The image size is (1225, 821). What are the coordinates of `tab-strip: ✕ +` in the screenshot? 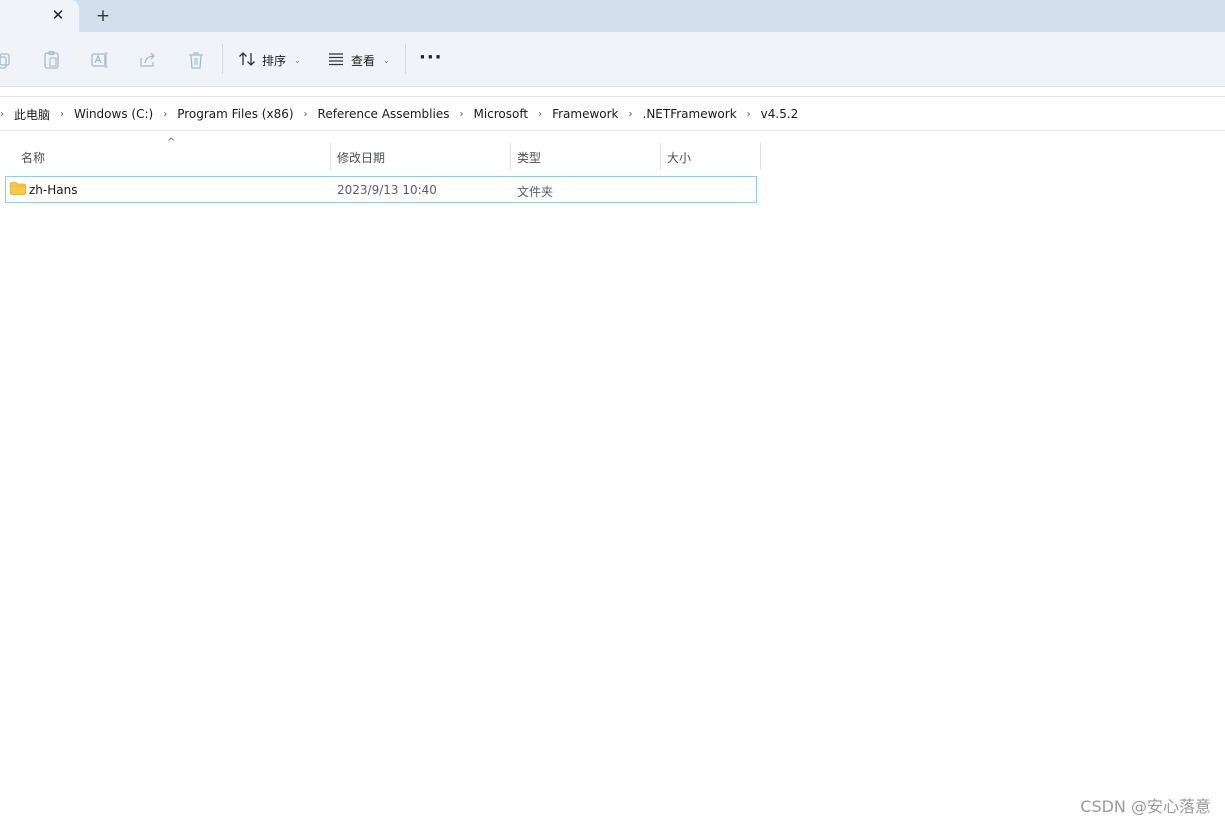 It's located at (612, 16).